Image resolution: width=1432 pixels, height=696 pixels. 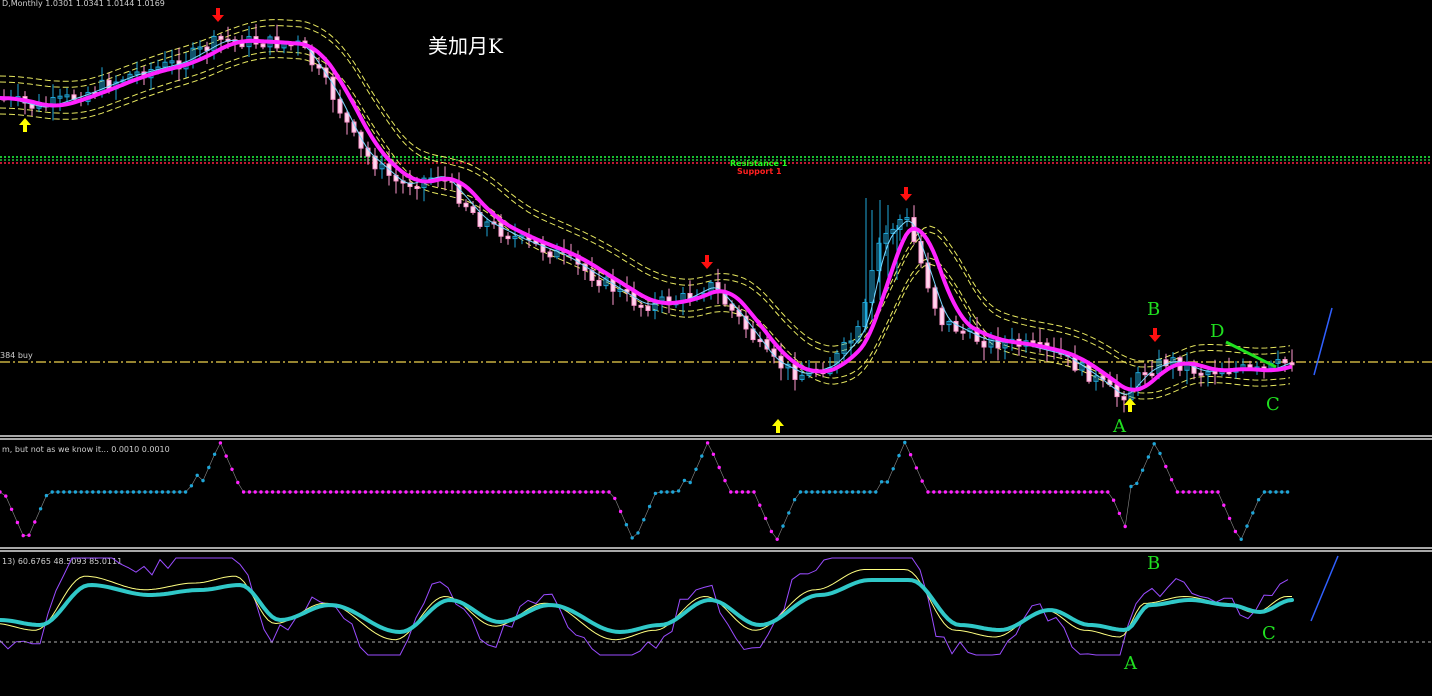 I want to click on trendline-d, so click(x=1251, y=354).